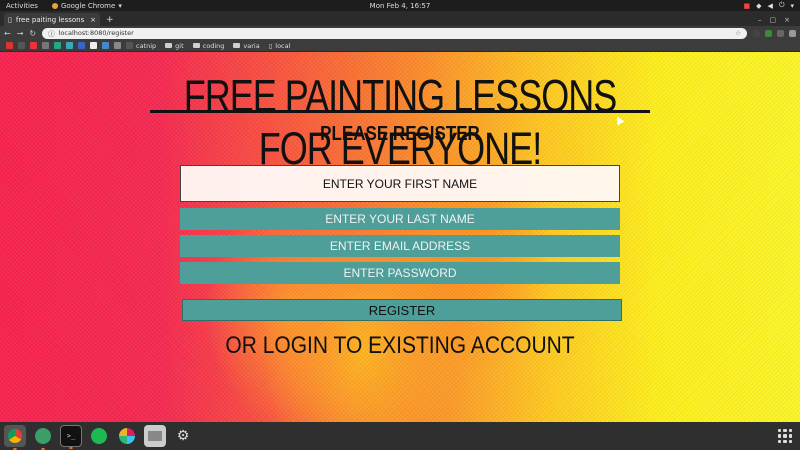 Image resolution: width=800 pixels, height=450 pixels. Describe the element at coordinates (774, 33) in the screenshot. I see `extensions-area` at that location.